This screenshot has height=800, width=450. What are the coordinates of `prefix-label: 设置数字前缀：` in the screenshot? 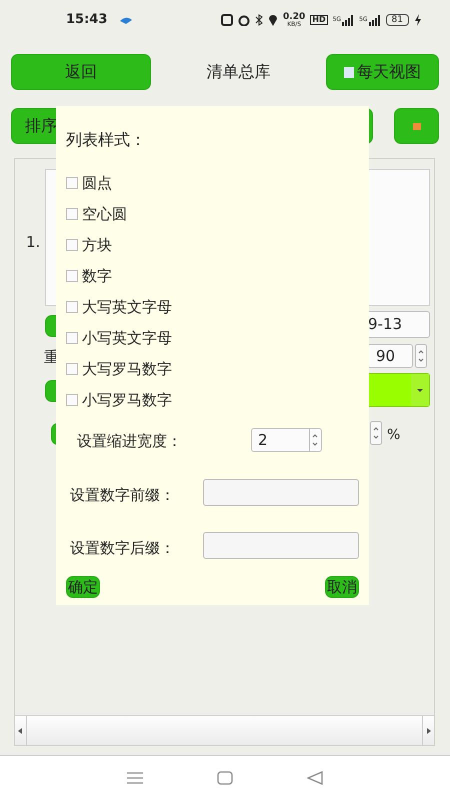 It's located at (122, 495).